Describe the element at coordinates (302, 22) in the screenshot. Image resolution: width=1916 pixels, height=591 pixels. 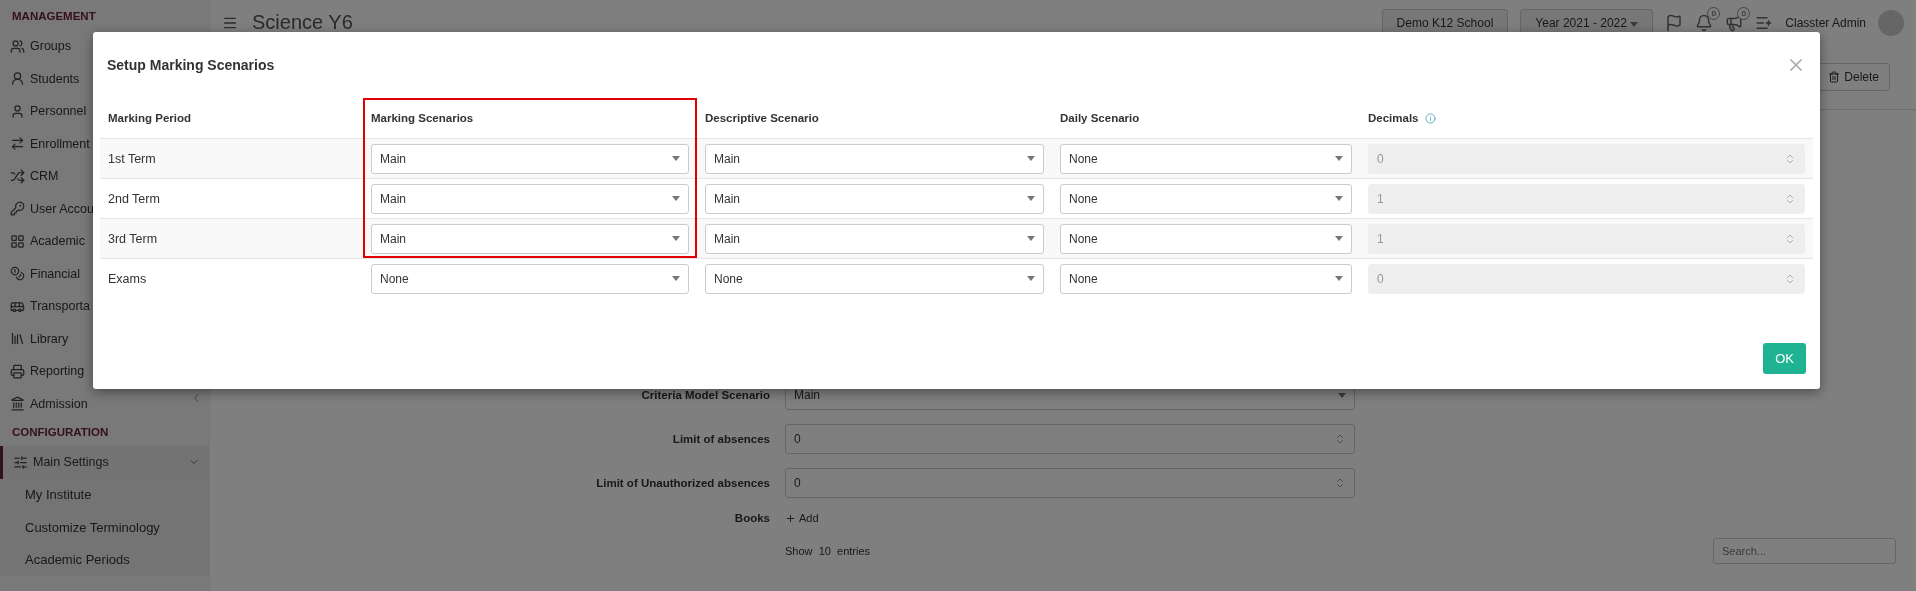
I see `page-title: Science Y6` at that location.